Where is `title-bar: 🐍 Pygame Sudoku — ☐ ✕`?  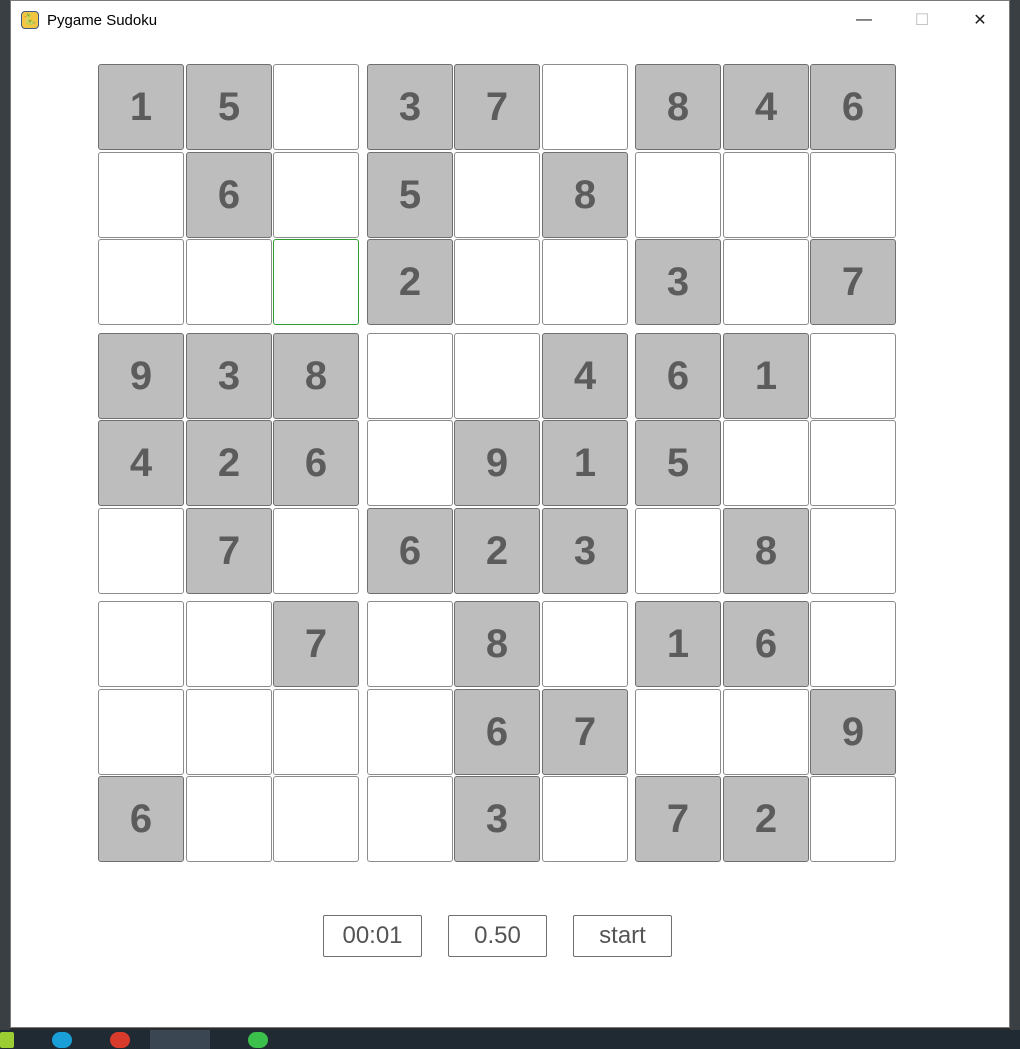 title-bar: 🐍 Pygame Sudoku — ☐ ✕ is located at coordinates (510, 20).